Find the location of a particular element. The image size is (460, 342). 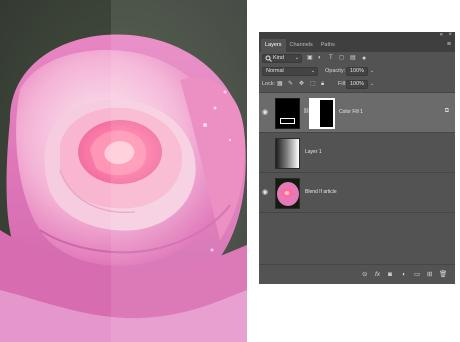

filter-row: Kind ⌄ ▣ ◐ T ◻ ▤ ● is located at coordinates (357, 58).